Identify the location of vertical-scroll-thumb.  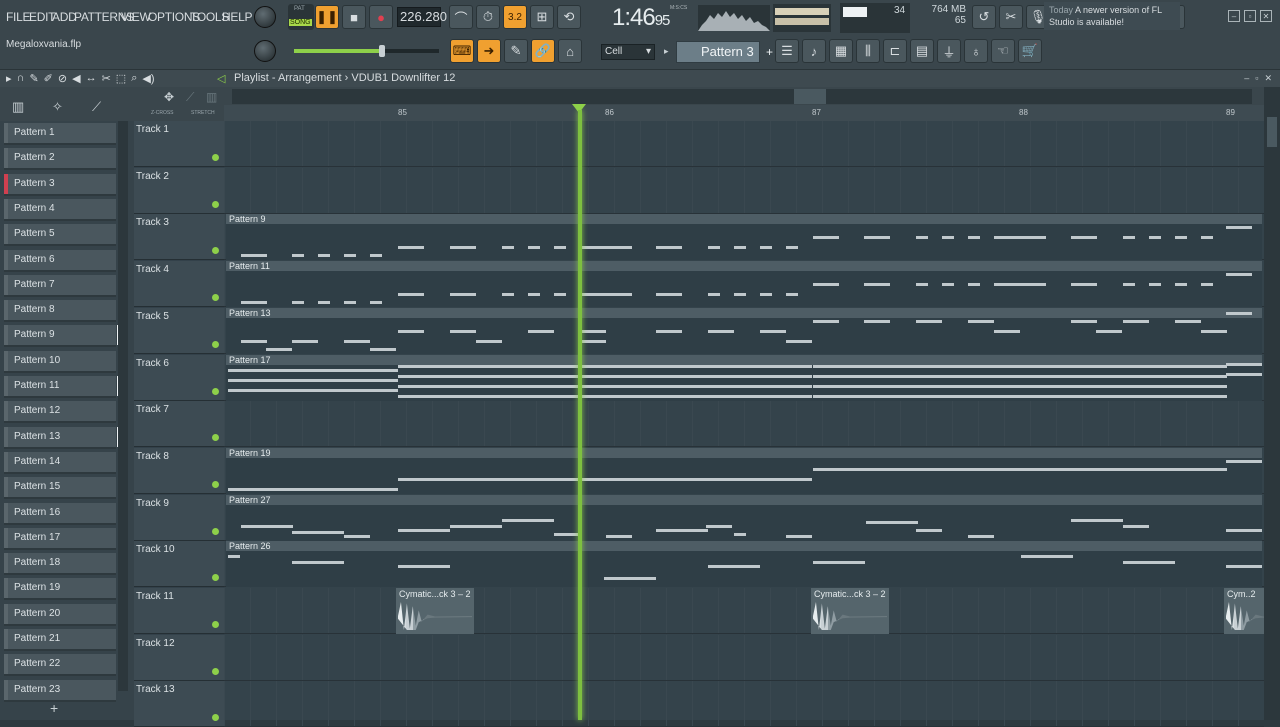
(1272, 132).